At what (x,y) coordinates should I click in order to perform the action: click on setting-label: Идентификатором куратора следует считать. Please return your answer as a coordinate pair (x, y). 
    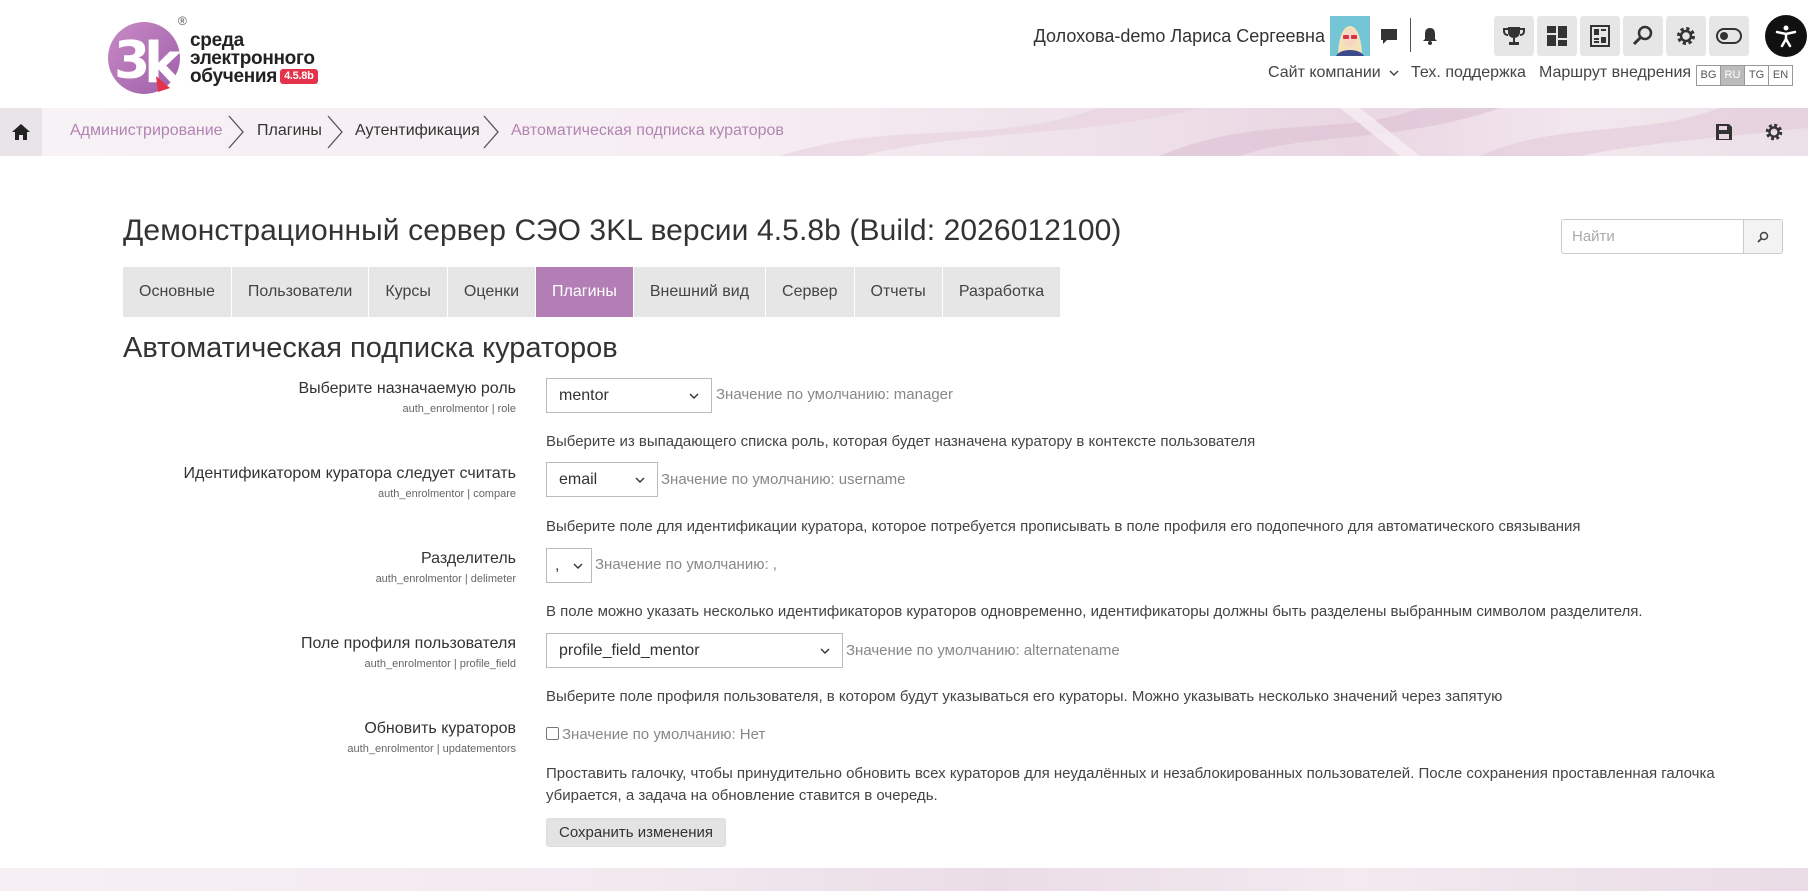
    Looking at the image, I should click on (350, 473).